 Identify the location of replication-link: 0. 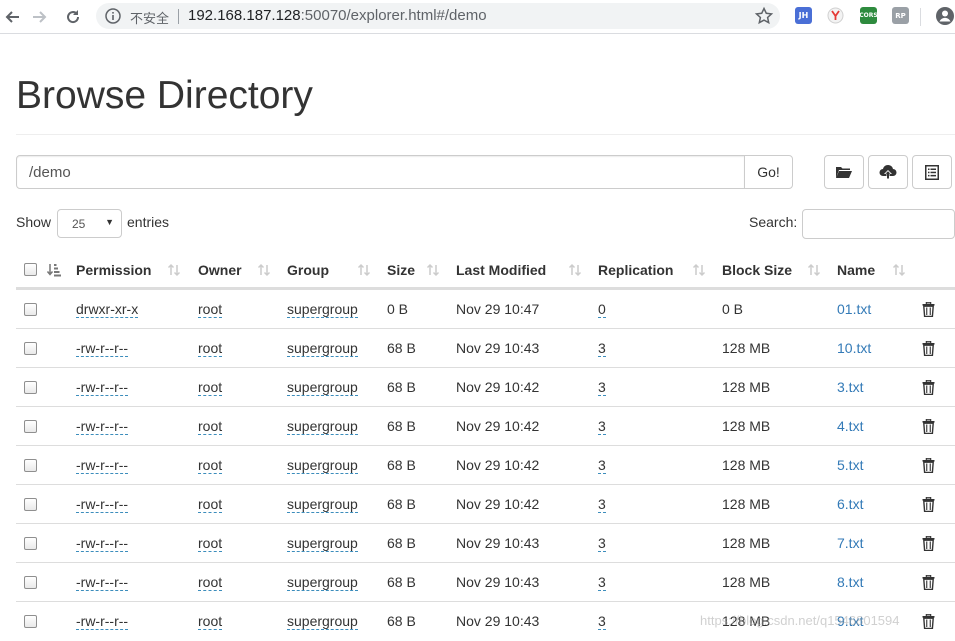
(602, 309).